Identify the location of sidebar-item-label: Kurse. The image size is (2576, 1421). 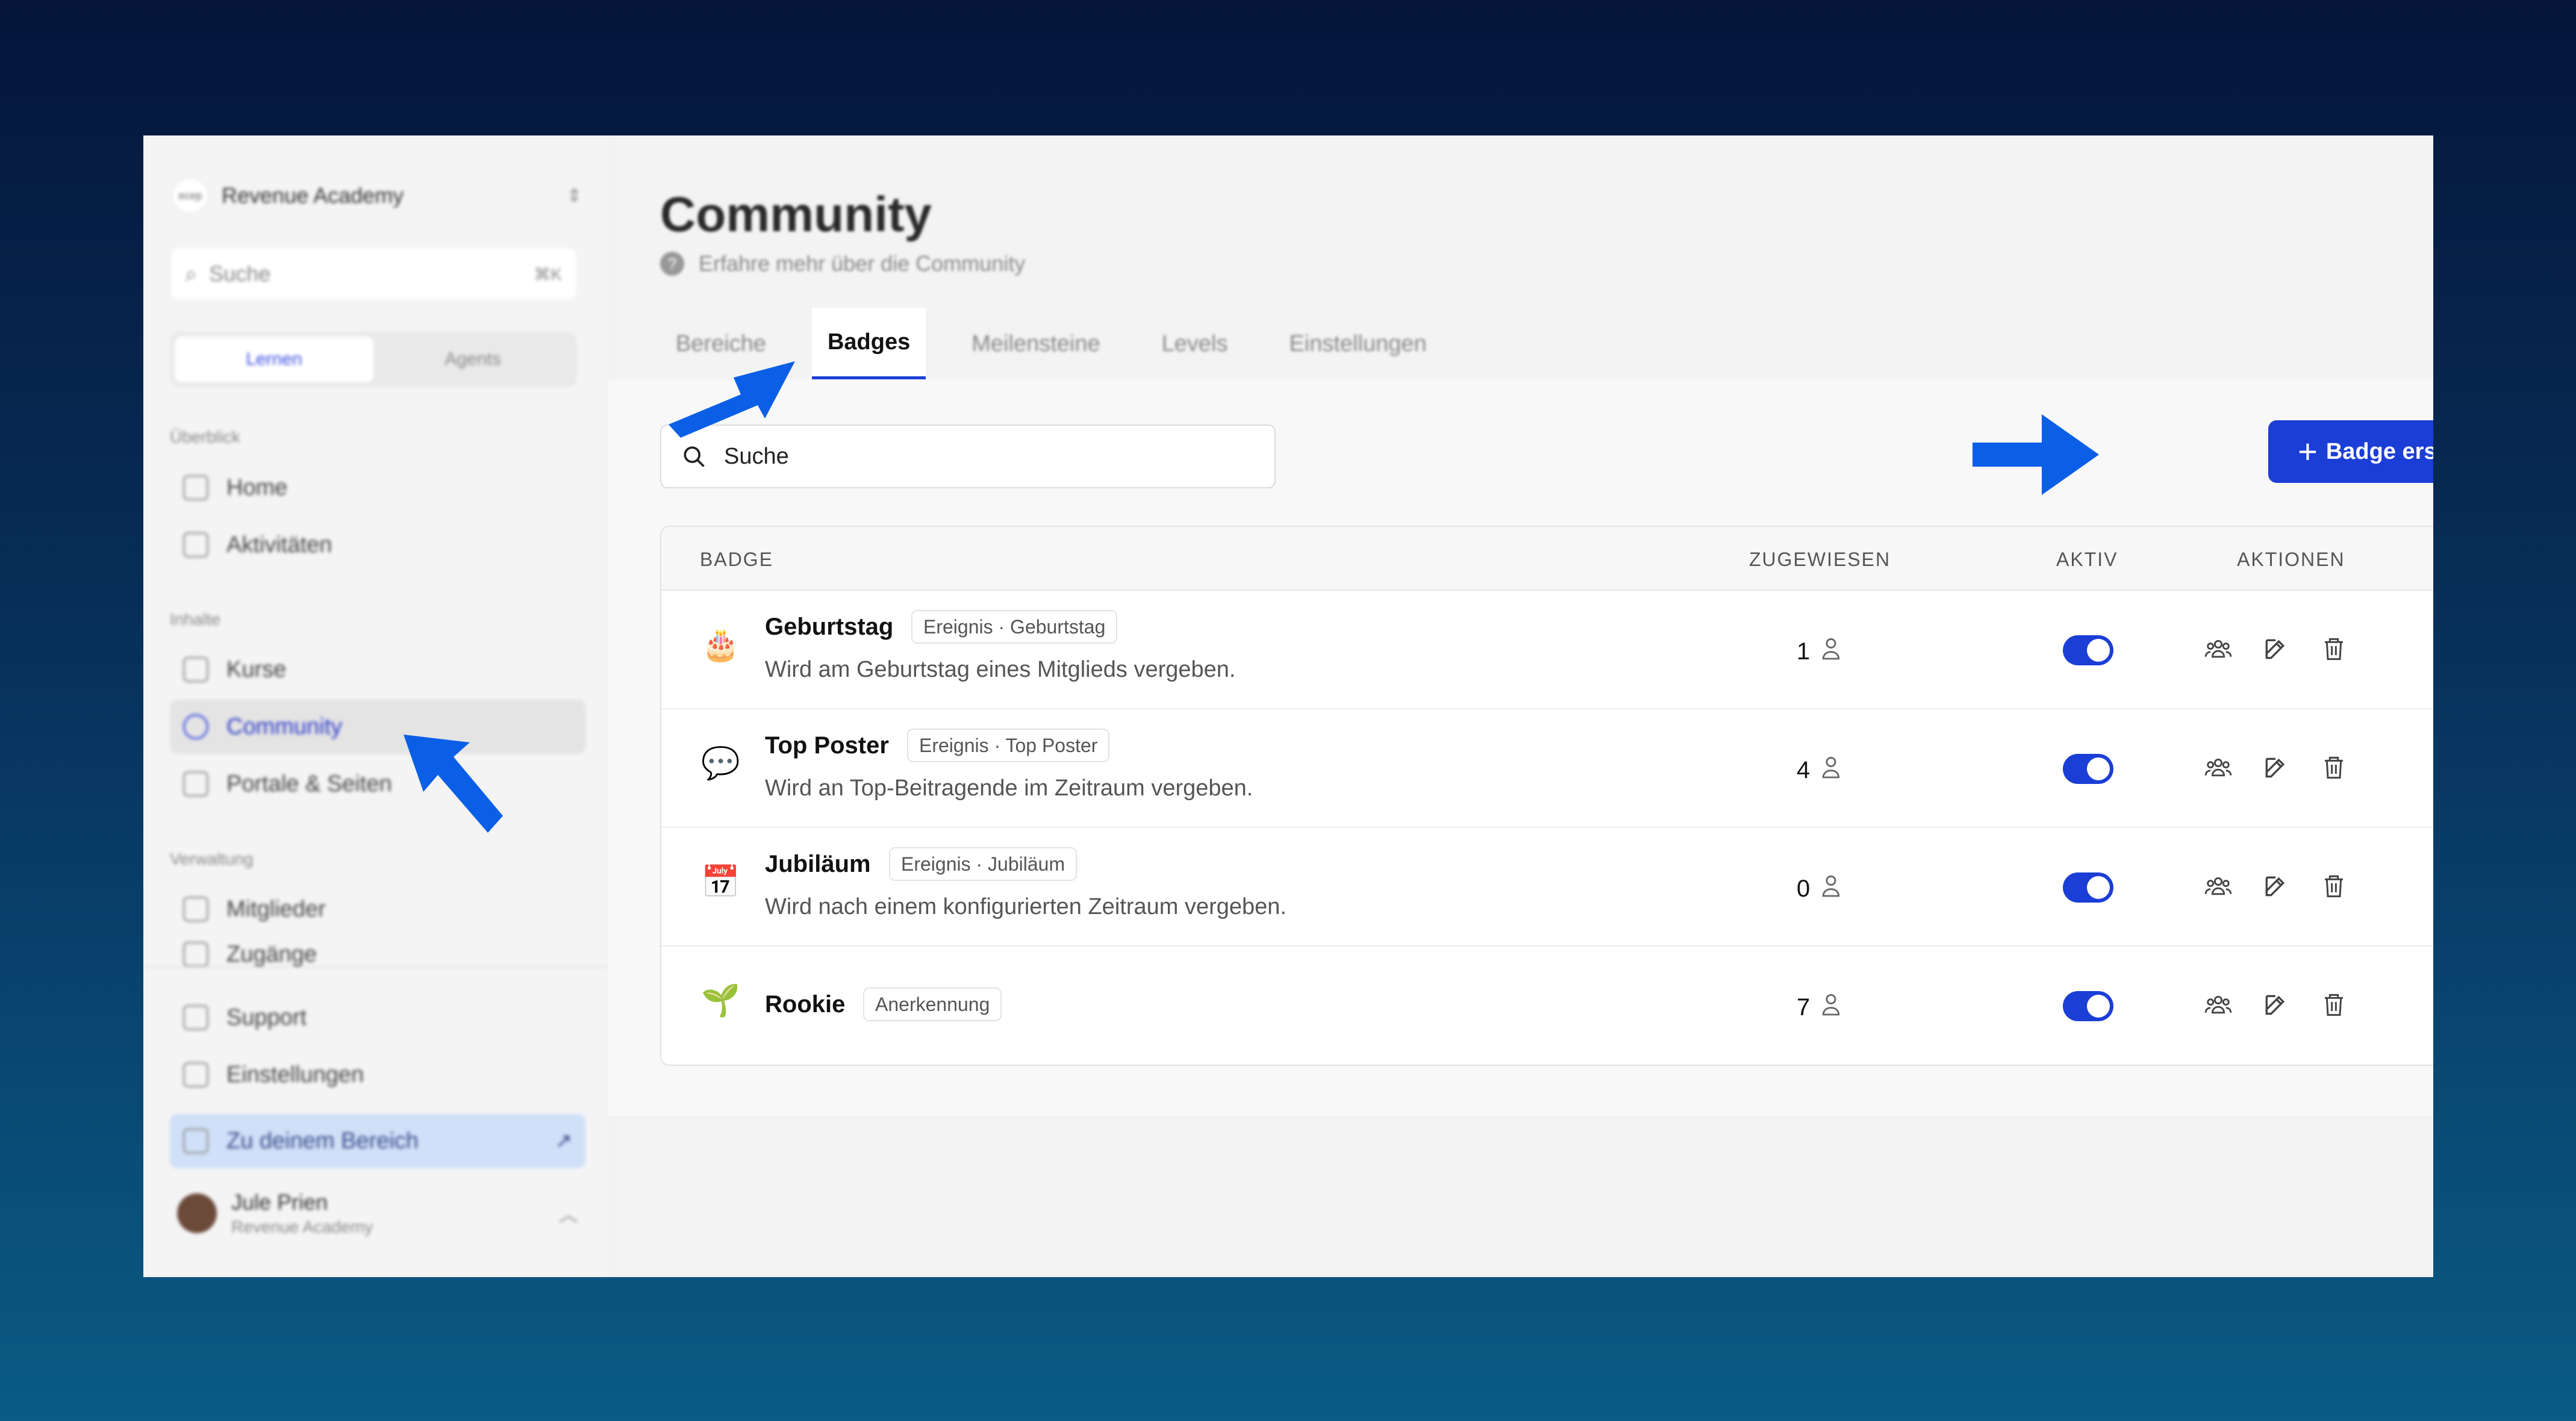
(256, 669).